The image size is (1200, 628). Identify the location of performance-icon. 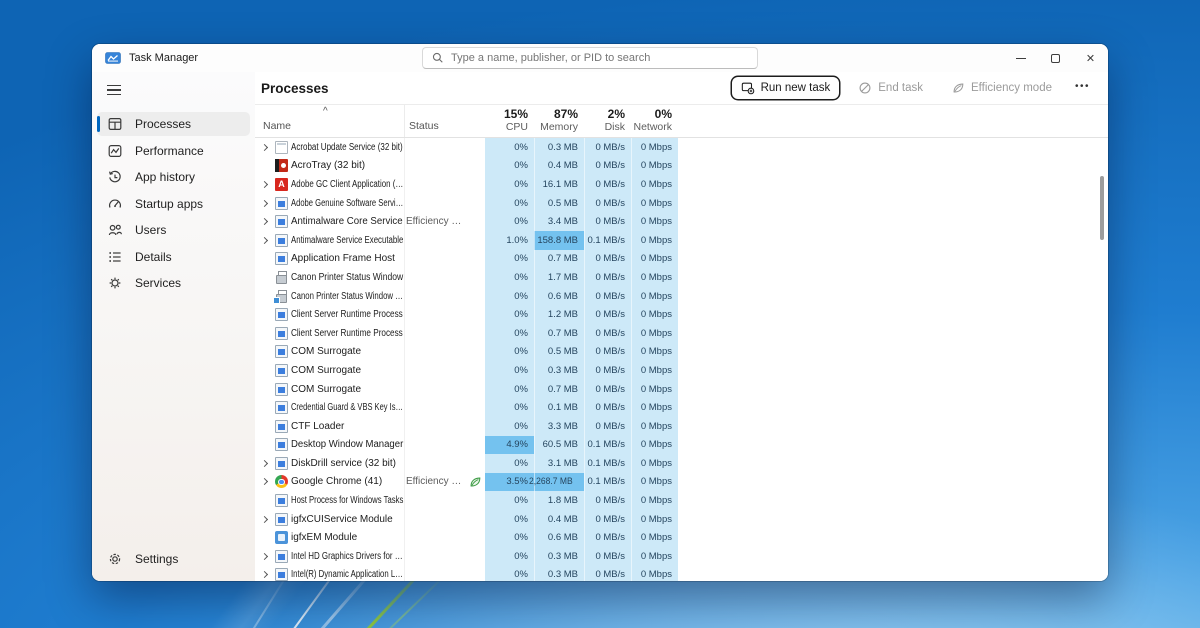
(115, 150).